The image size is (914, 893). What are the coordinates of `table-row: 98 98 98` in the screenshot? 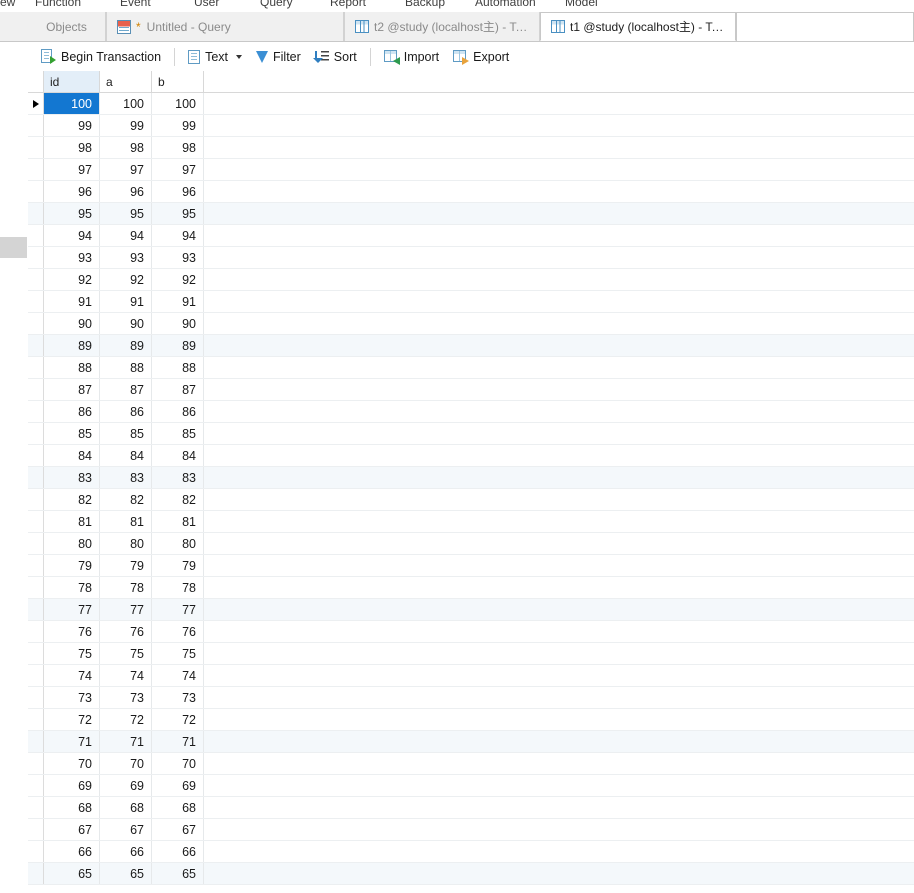 It's located at (471, 148).